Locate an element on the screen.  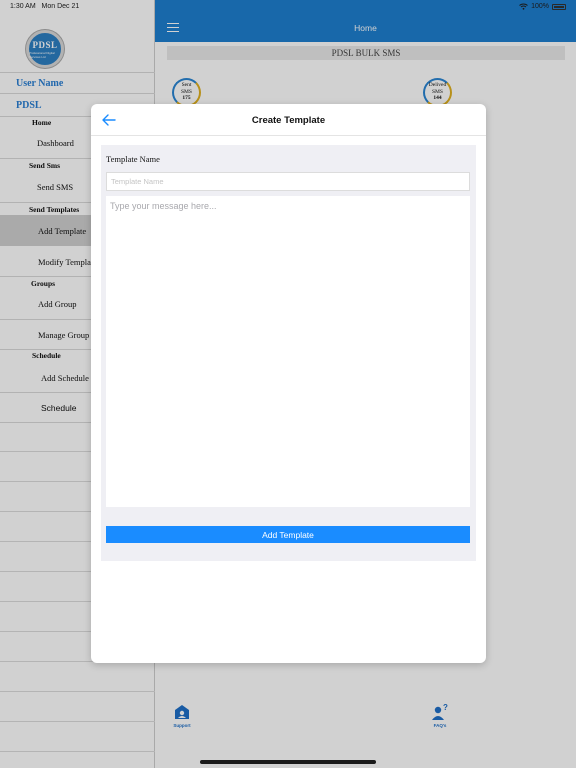
template-name-input is located at coordinates (288, 181).